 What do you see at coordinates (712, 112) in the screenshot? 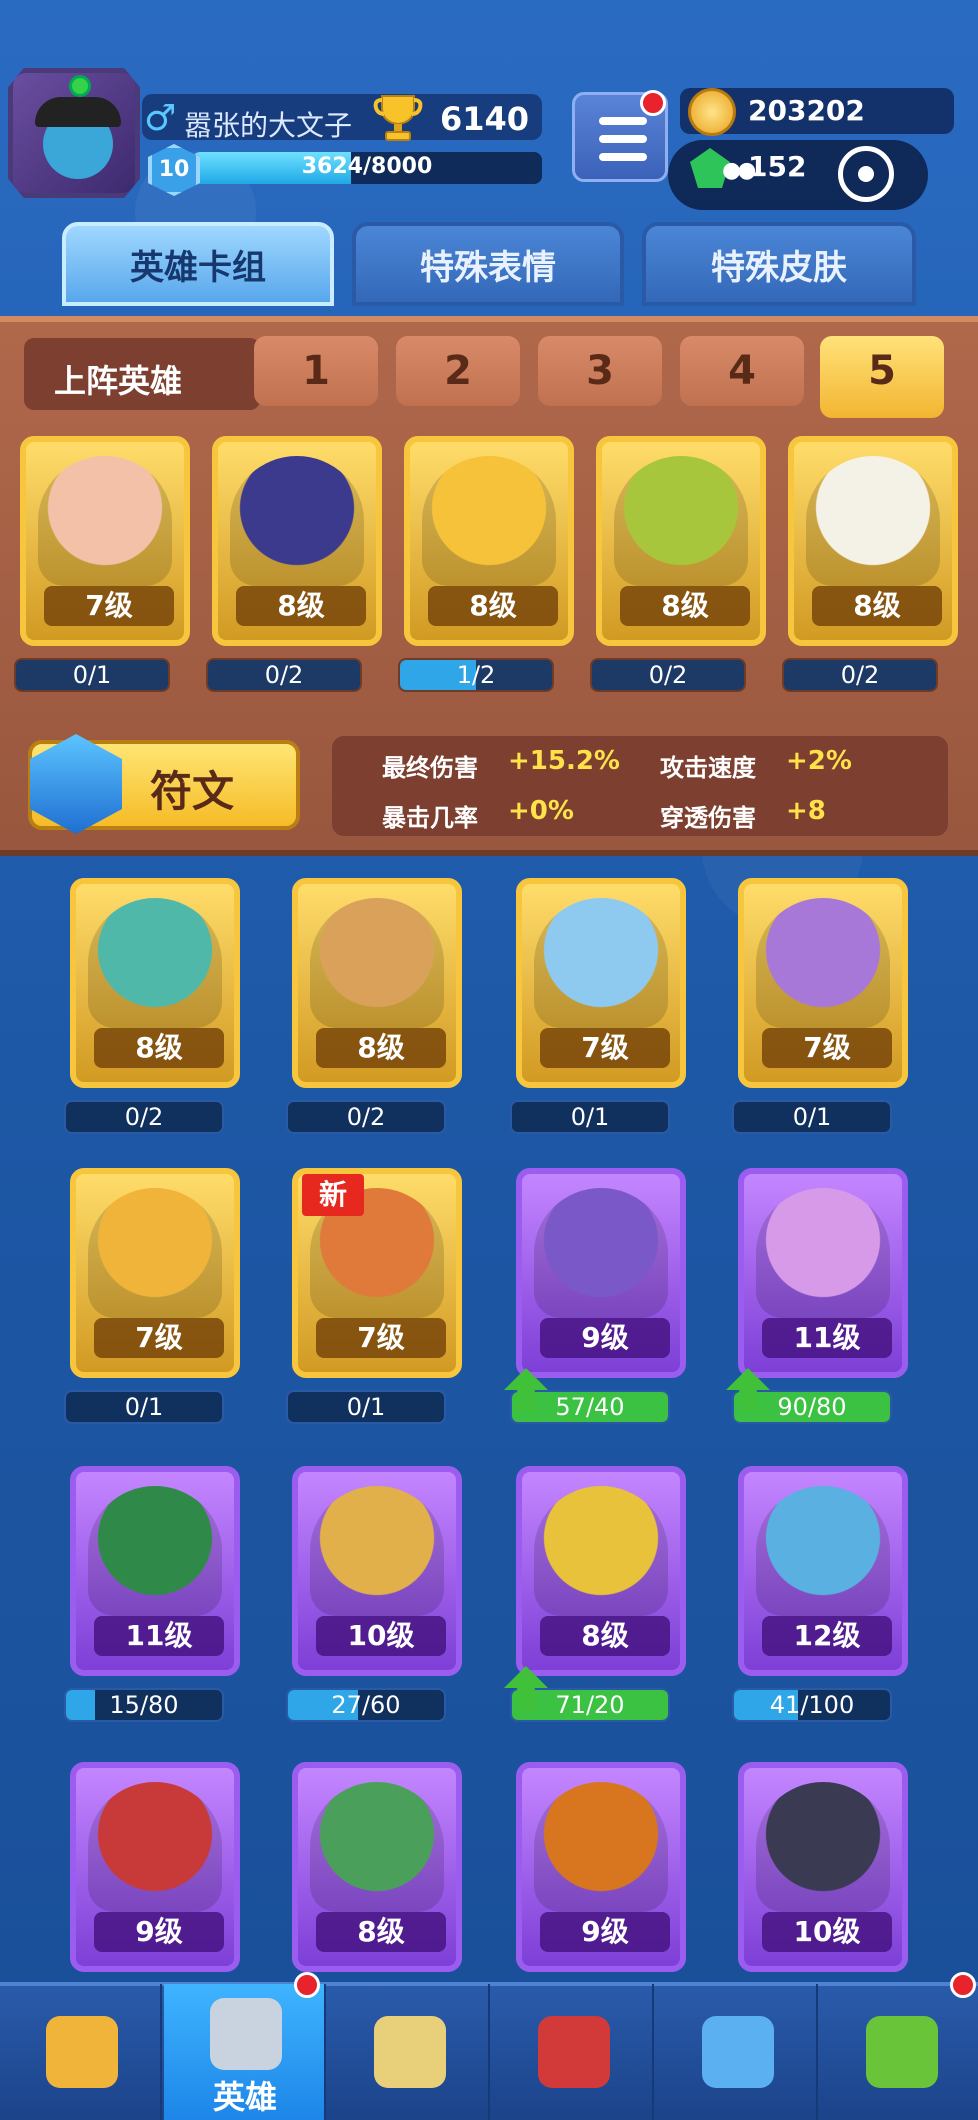
I see `coin-icon` at bounding box center [712, 112].